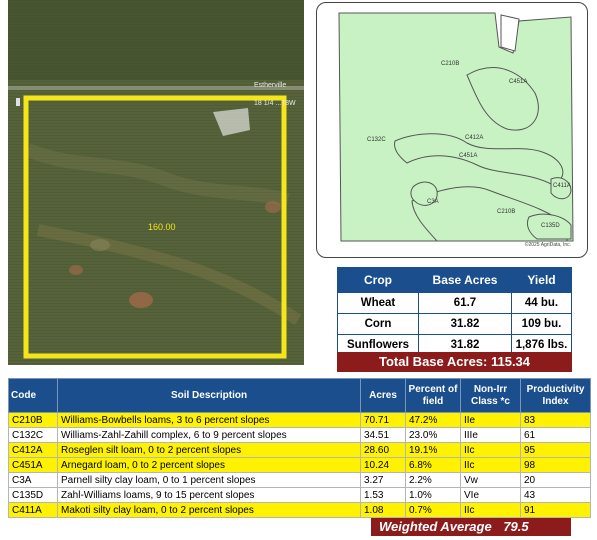  What do you see at coordinates (33, 420) in the screenshot?
I see `soil-code: C210B` at bounding box center [33, 420].